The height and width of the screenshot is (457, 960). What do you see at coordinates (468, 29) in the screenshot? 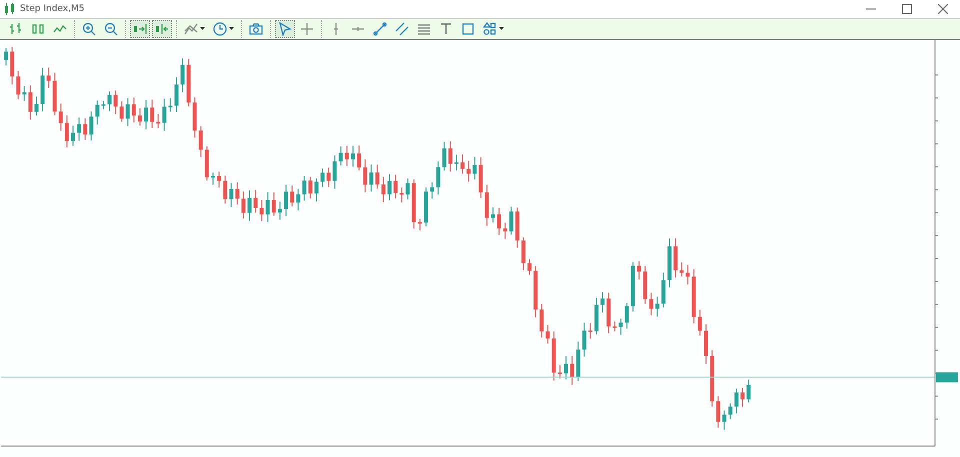
I see `rectangle-icon` at bounding box center [468, 29].